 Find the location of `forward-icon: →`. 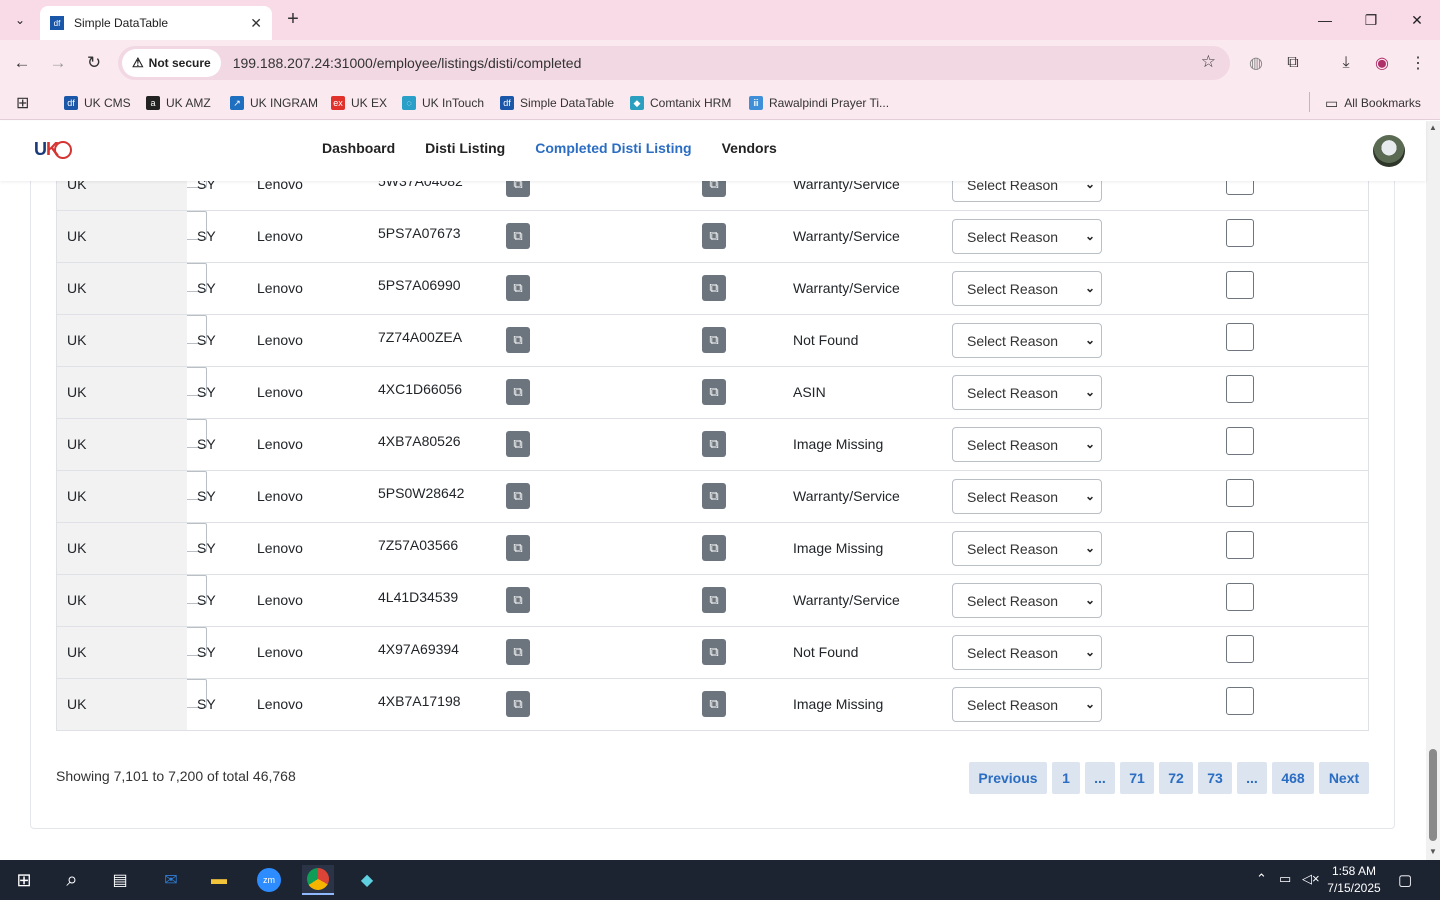

forward-icon: → is located at coordinates (58, 63).